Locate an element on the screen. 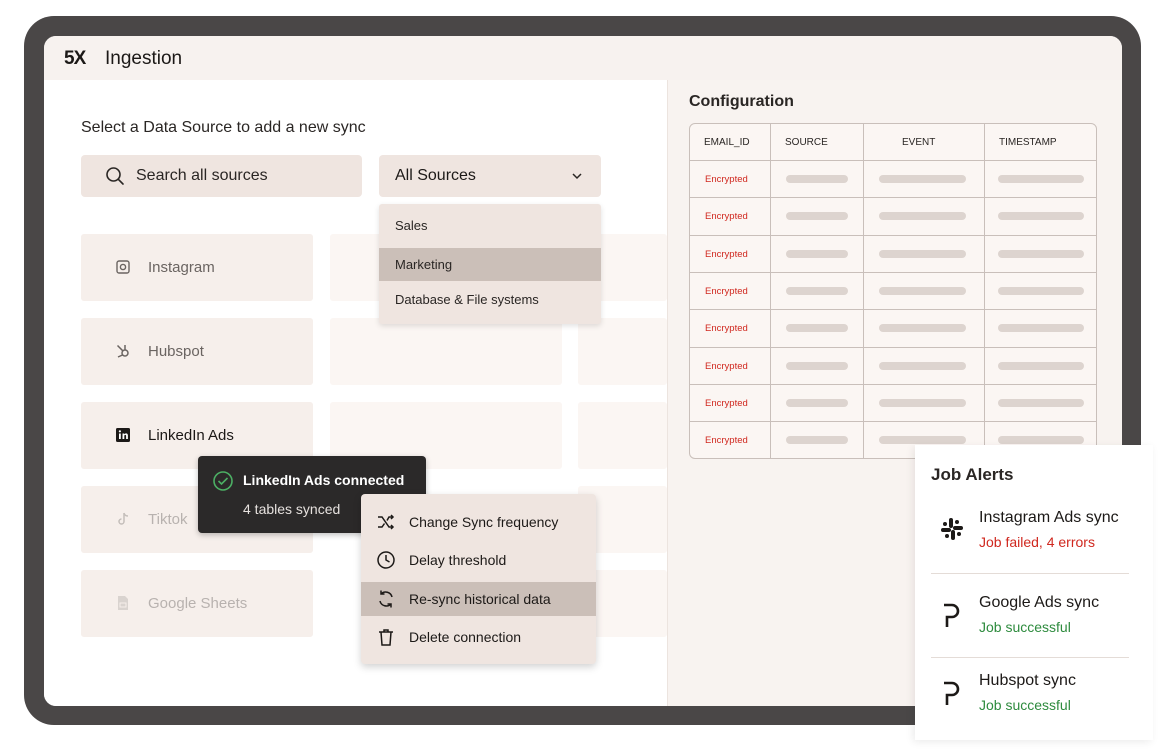 This screenshot has height=750, width=1163. job-alert-item: Hubspot sync Job successful is located at coordinates (1030, 711).